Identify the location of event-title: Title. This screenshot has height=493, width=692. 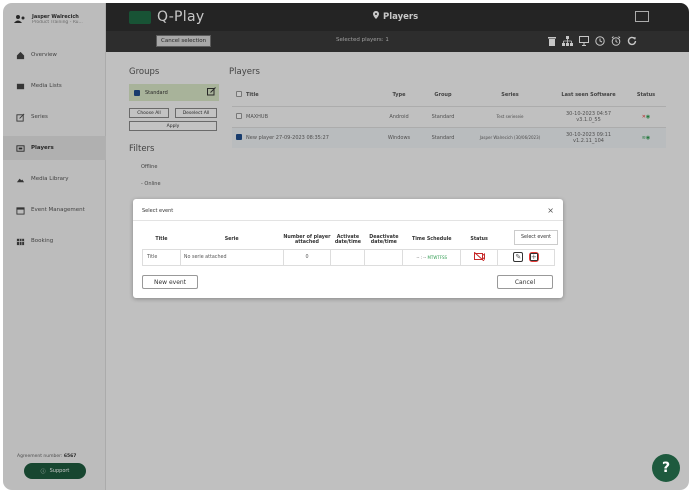
(161, 257).